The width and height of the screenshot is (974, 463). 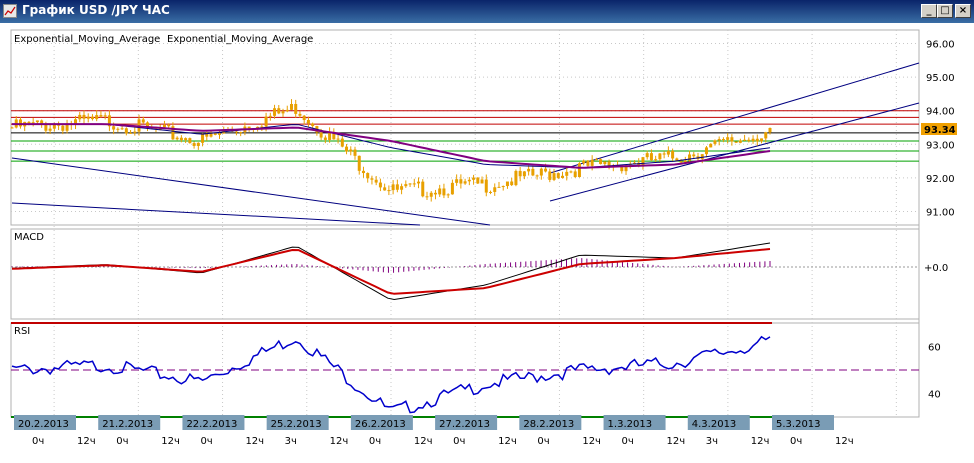 What do you see at coordinates (929, 11) in the screenshot?
I see `minimize-button: _` at bounding box center [929, 11].